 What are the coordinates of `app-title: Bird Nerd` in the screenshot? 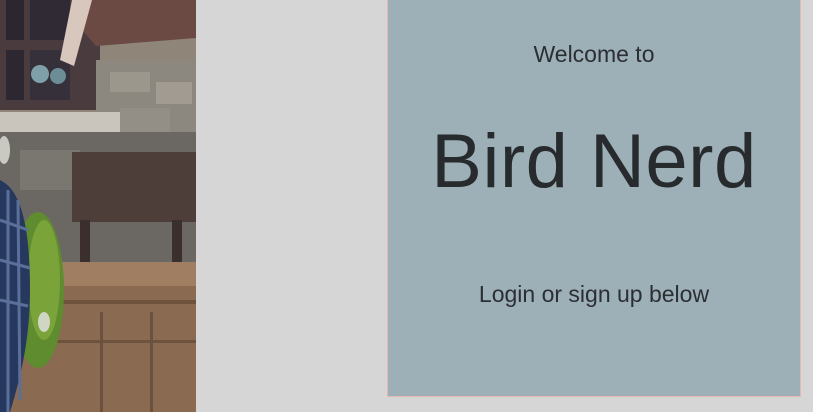 It's located at (594, 161).